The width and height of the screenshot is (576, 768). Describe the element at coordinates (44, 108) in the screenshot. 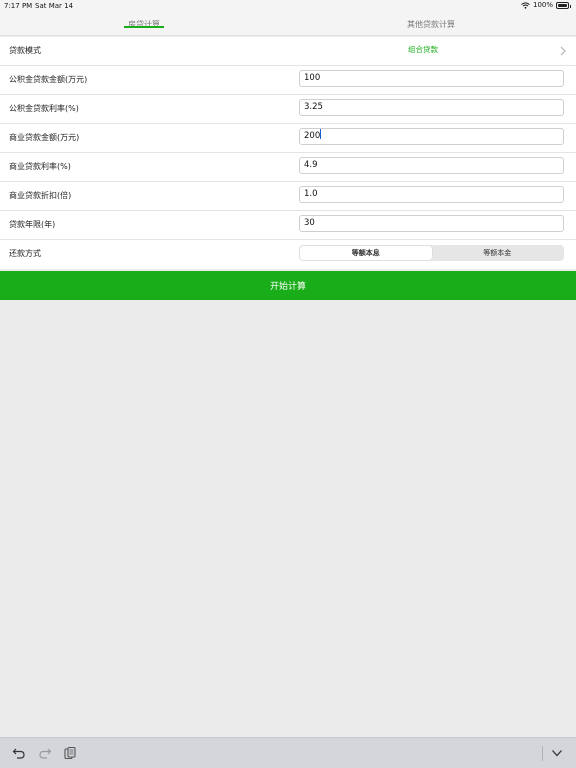

I see `field-label: 公积金贷款利率(%)` at that location.